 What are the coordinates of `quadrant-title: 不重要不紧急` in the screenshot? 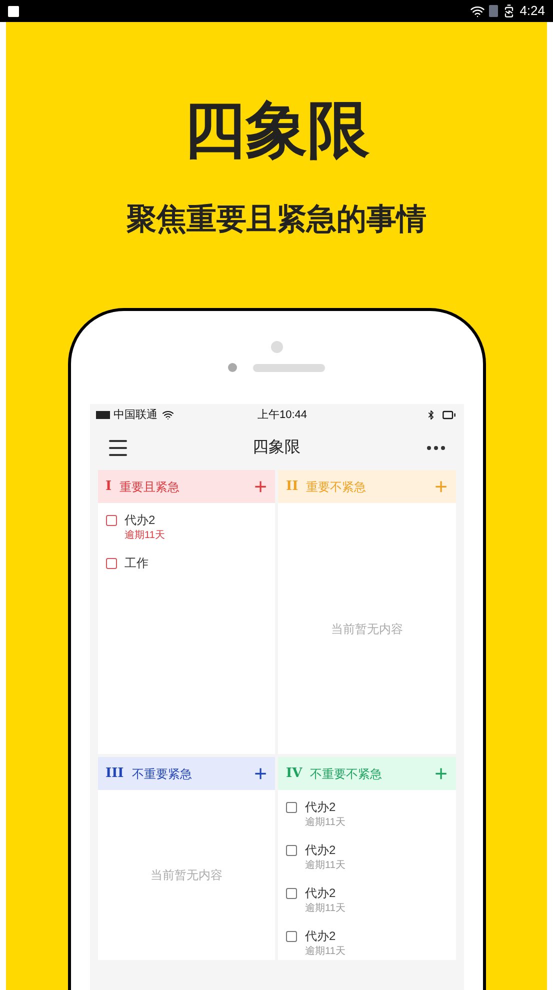 It's located at (346, 774).